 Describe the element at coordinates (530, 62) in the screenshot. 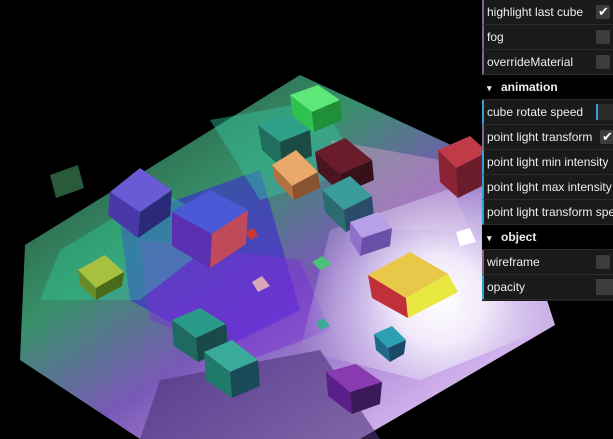

I see `control-label: overrideMaterial` at that location.